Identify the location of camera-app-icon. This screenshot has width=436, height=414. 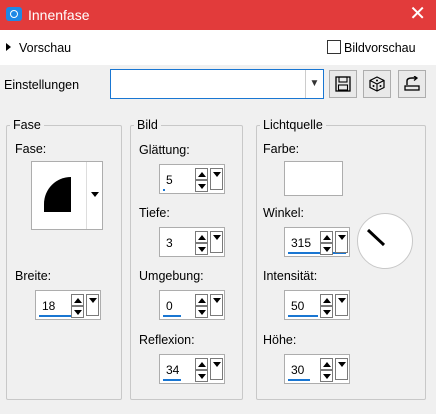
(14, 14).